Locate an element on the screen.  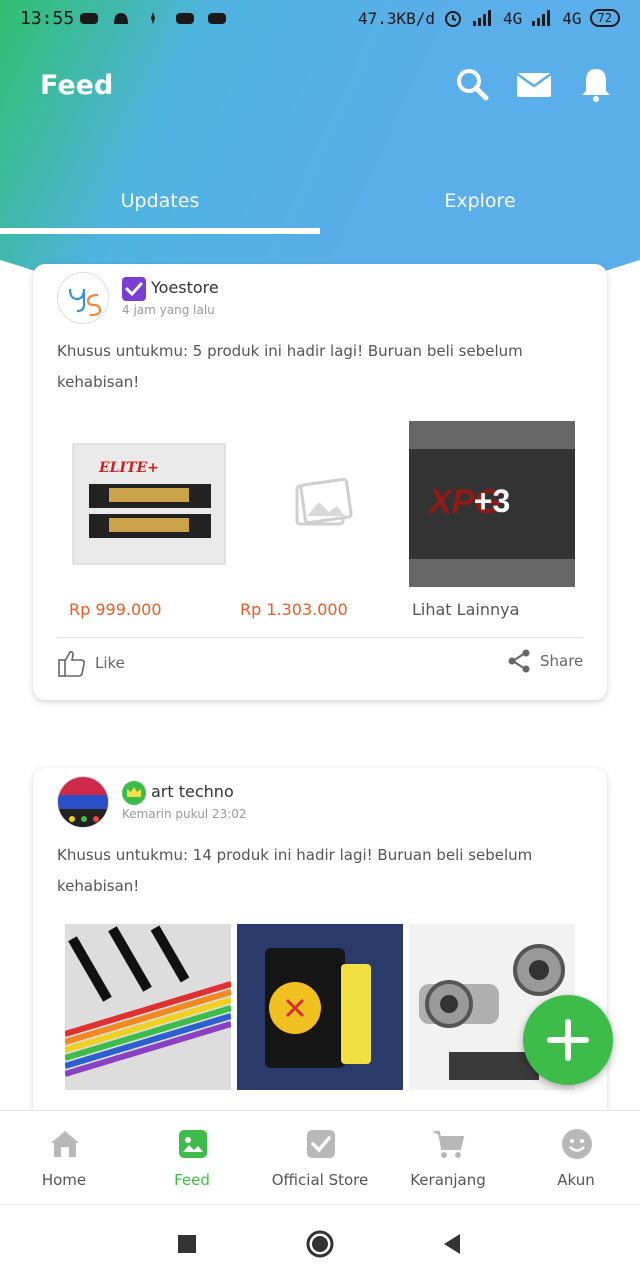
image-placeholder-icon is located at coordinates (324, 501).